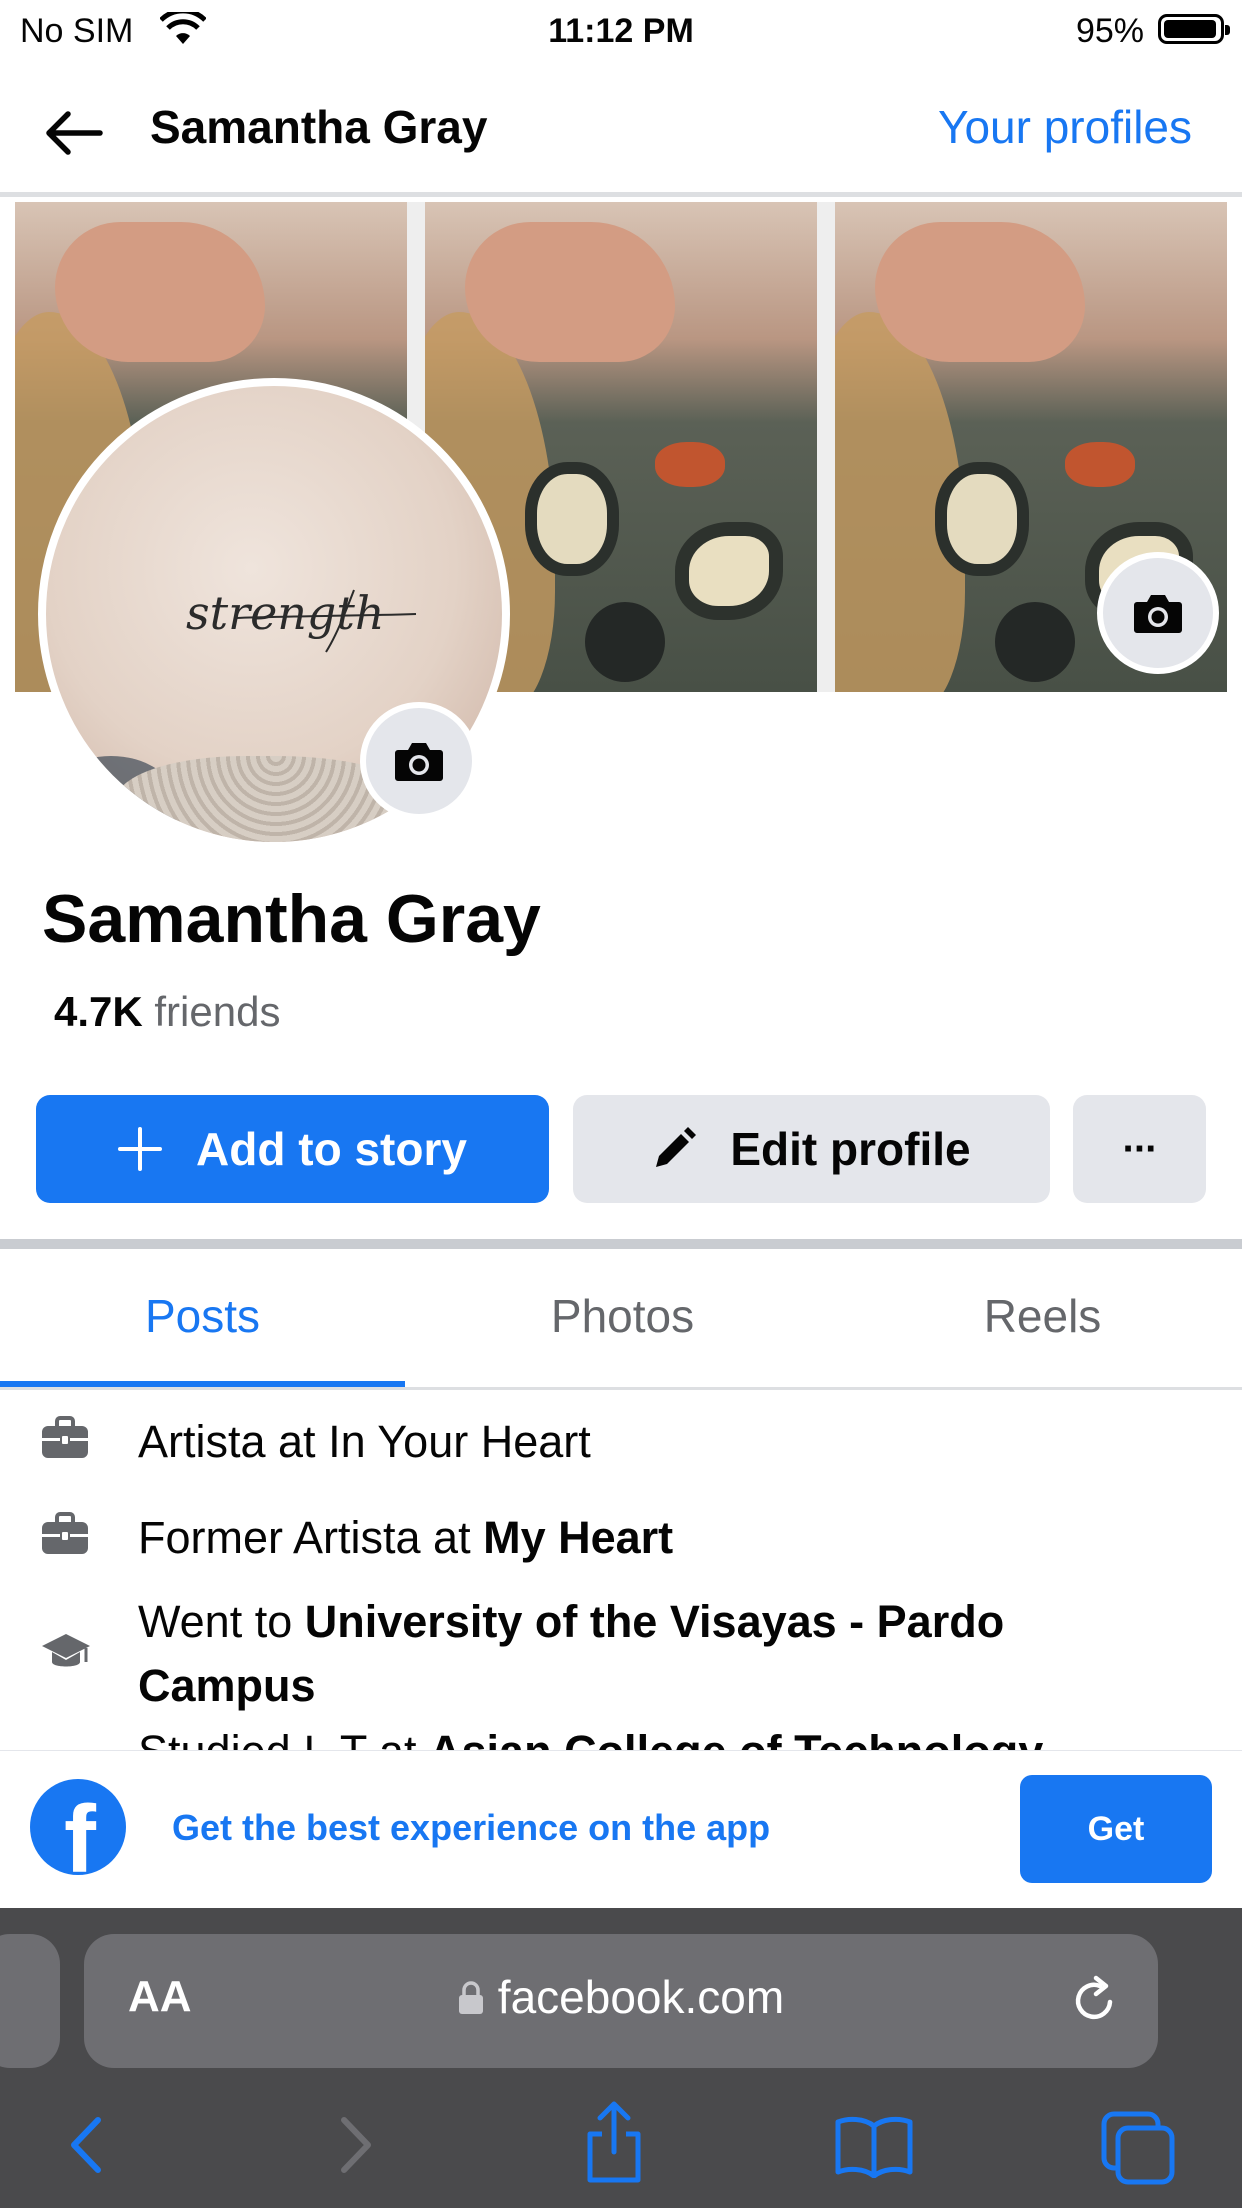  I want to click on browser-toolbar: AA facebook.com, so click(621, 2058).